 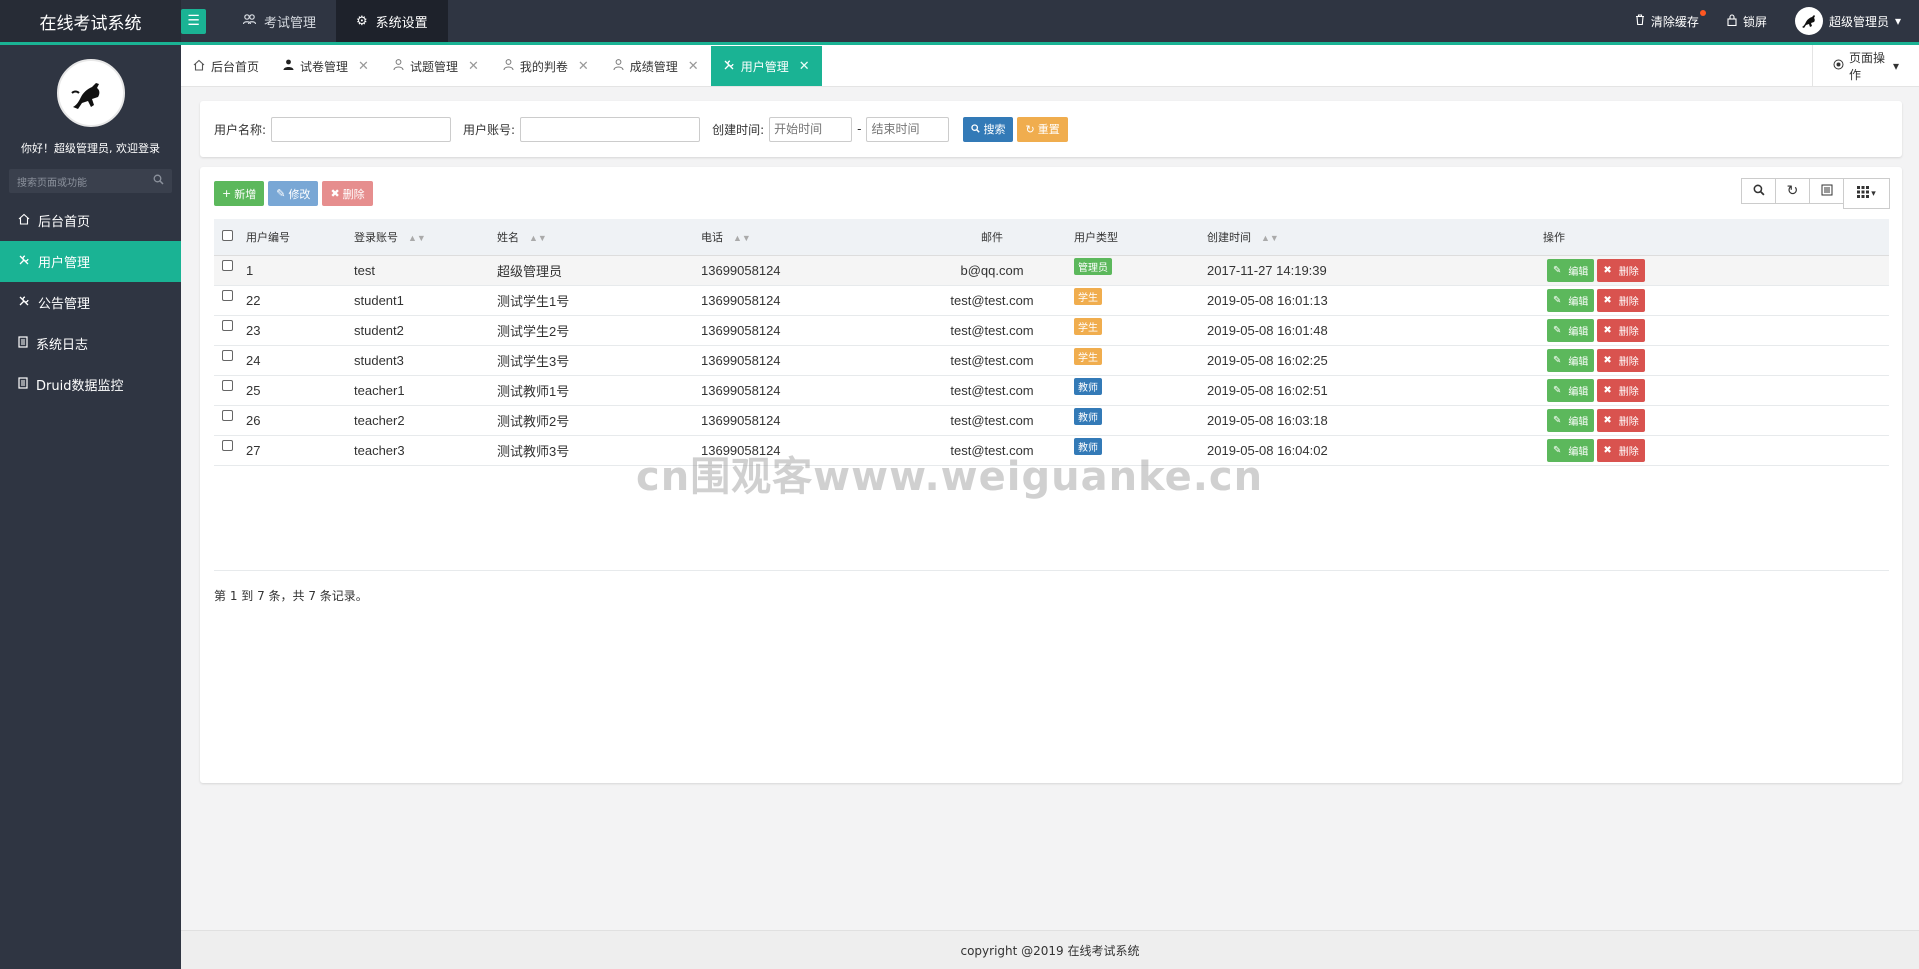 I want to click on reset-button: ↻ 重置, so click(x=1042, y=129).